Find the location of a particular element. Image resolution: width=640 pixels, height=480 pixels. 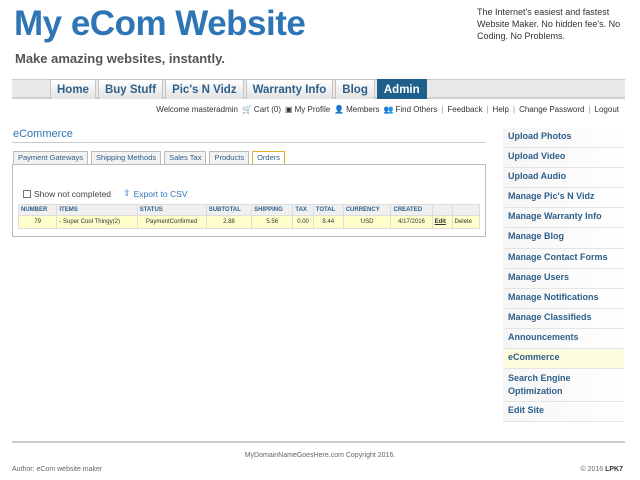

filter-row: Show not completed ⇪ Export to CSV is located at coordinates (105, 193).